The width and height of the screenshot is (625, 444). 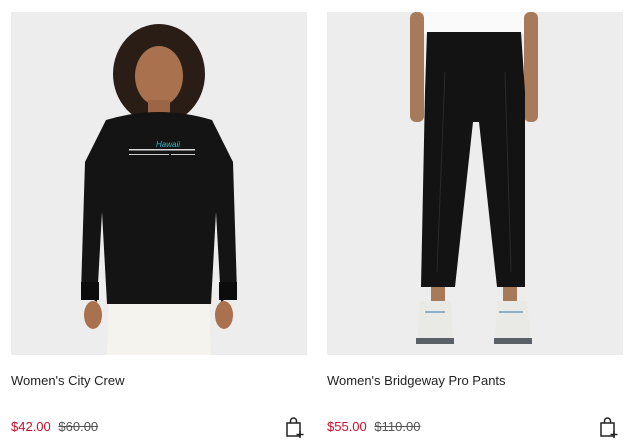 What do you see at coordinates (397, 426) in the screenshot?
I see `original-price: $110.00` at bounding box center [397, 426].